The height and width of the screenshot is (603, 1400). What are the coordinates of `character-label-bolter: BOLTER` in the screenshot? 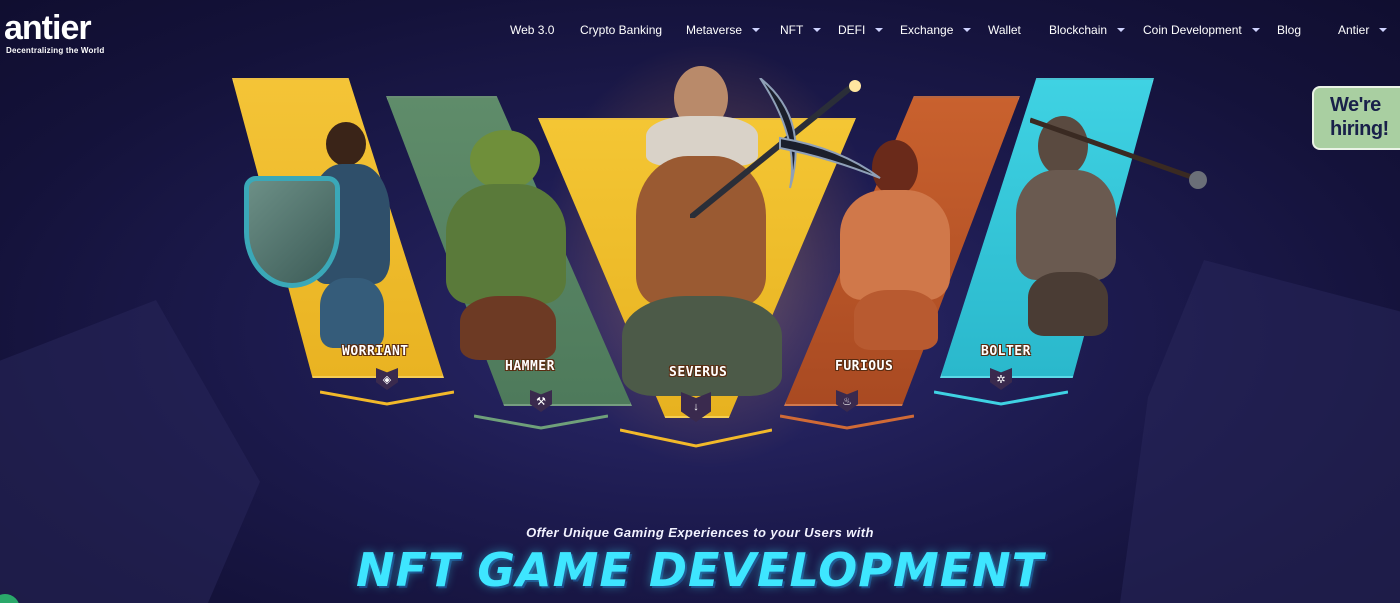 It's located at (1006, 351).